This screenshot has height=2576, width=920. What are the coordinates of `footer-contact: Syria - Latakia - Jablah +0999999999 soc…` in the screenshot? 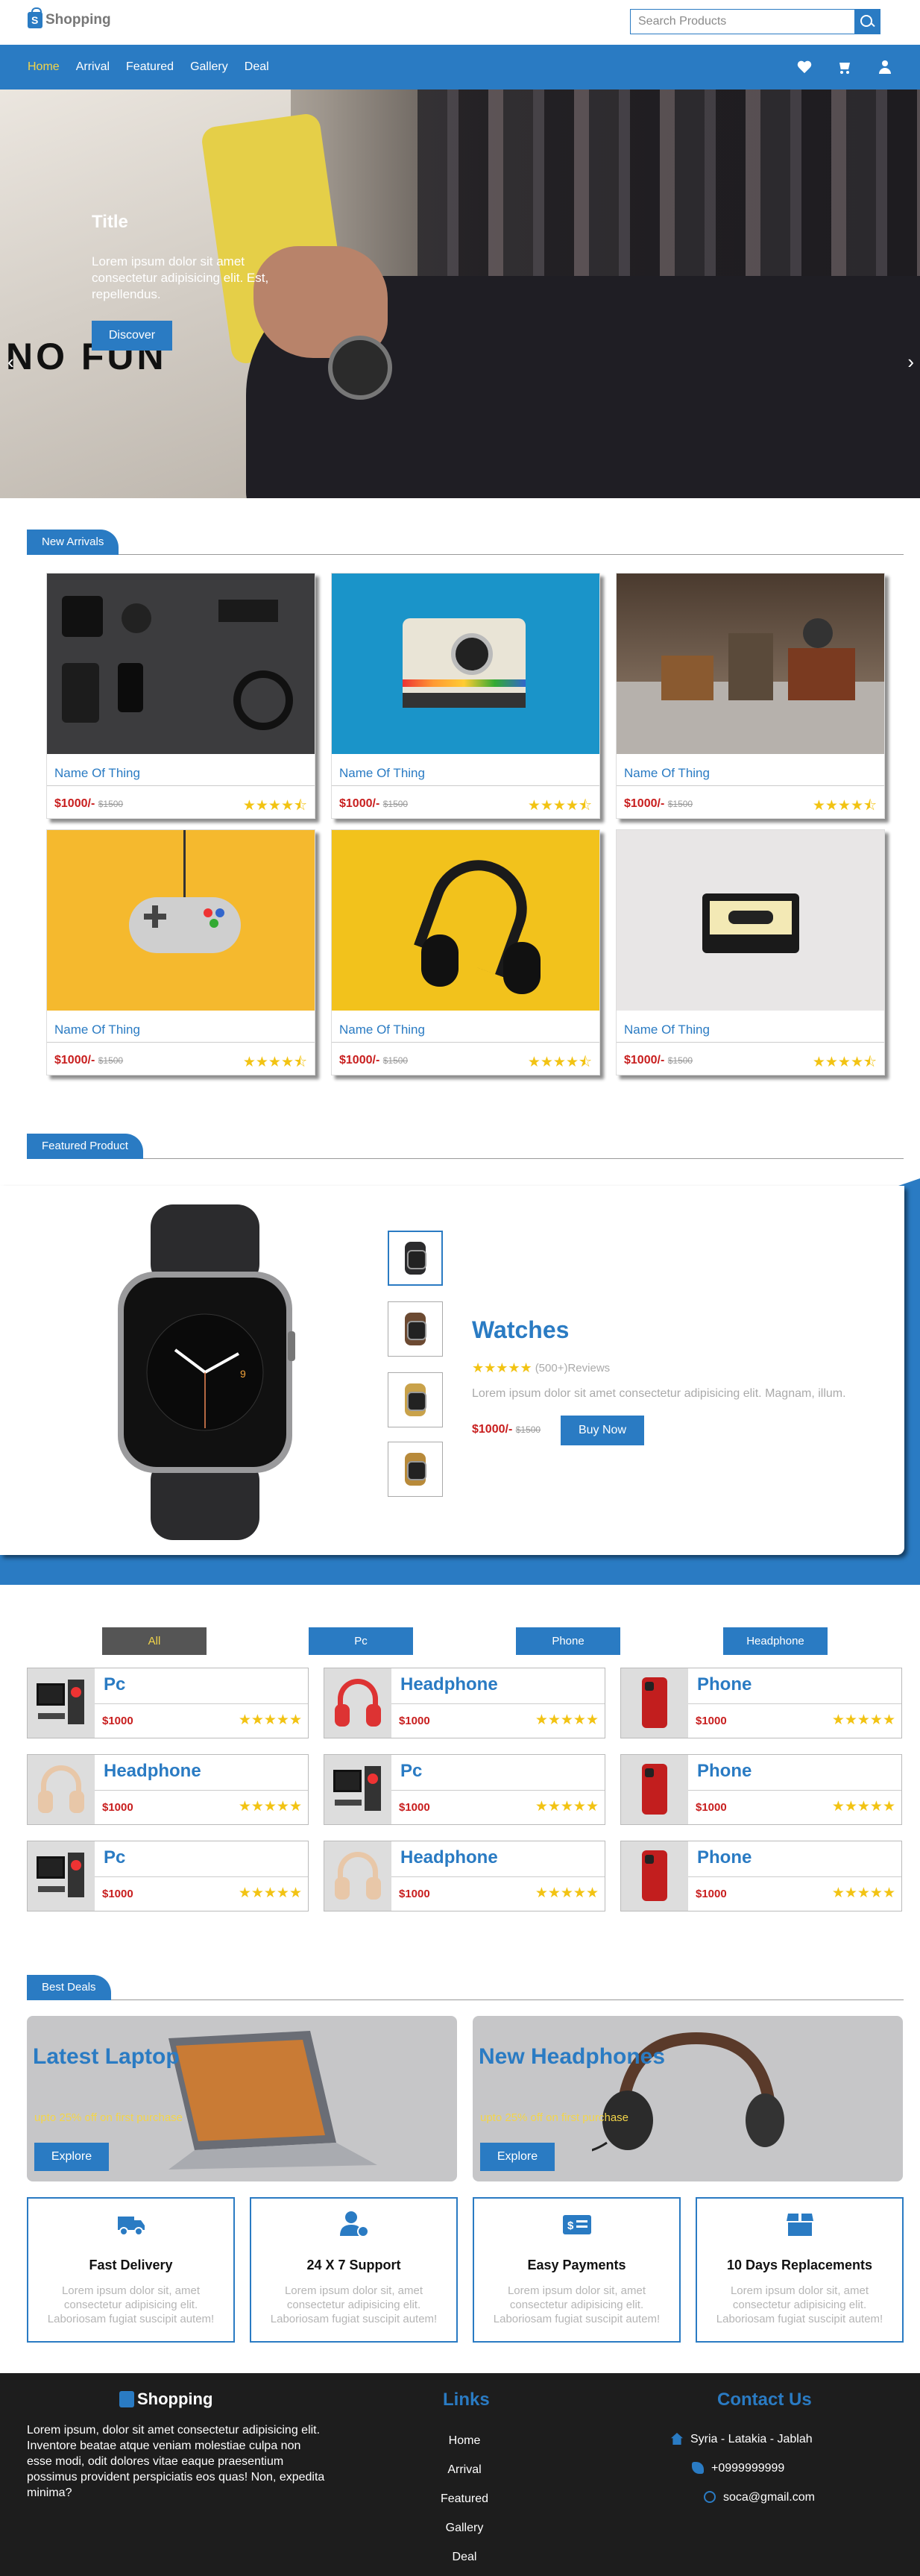 It's located at (743, 2477).